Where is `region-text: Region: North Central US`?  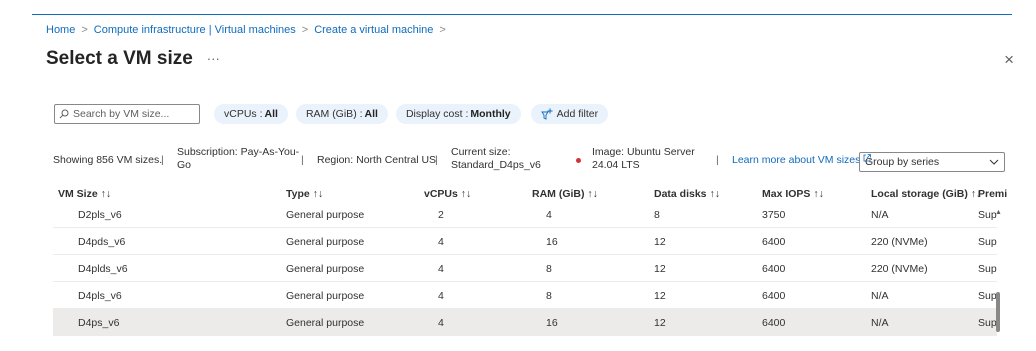 region-text: Region: North Central US is located at coordinates (377, 160).